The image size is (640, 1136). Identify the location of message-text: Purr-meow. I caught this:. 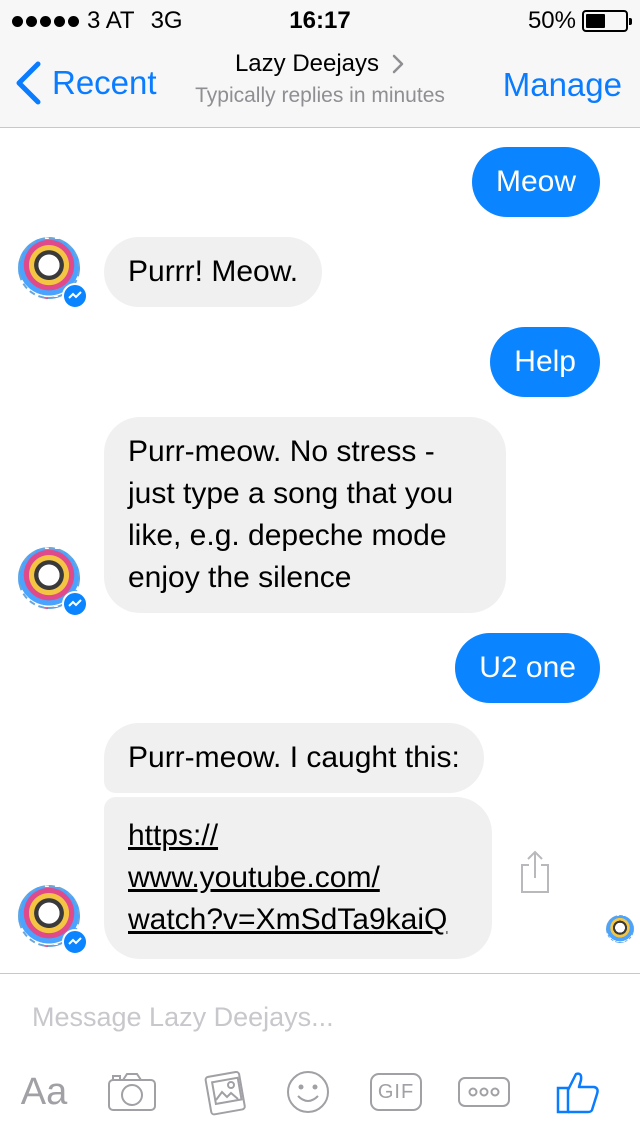
(294, 757).